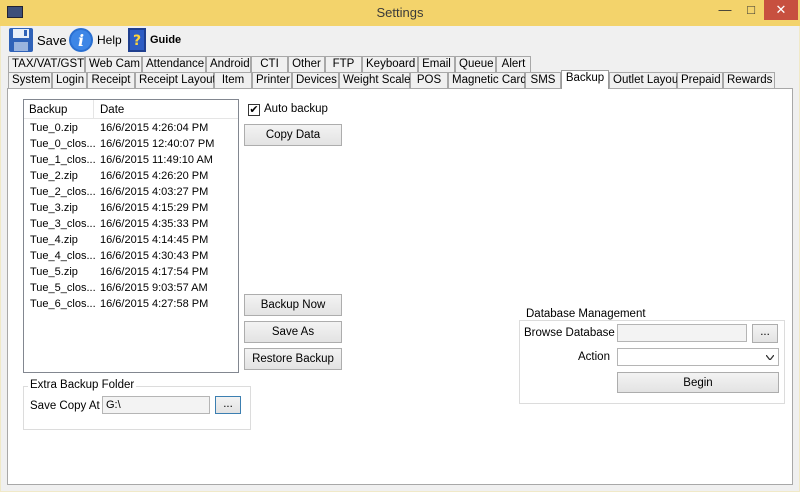  Describe the element at coordinates (154, 288) in the screenshot. I see `backup-date: 16/6/2015 9:03:57 AM` at that location.